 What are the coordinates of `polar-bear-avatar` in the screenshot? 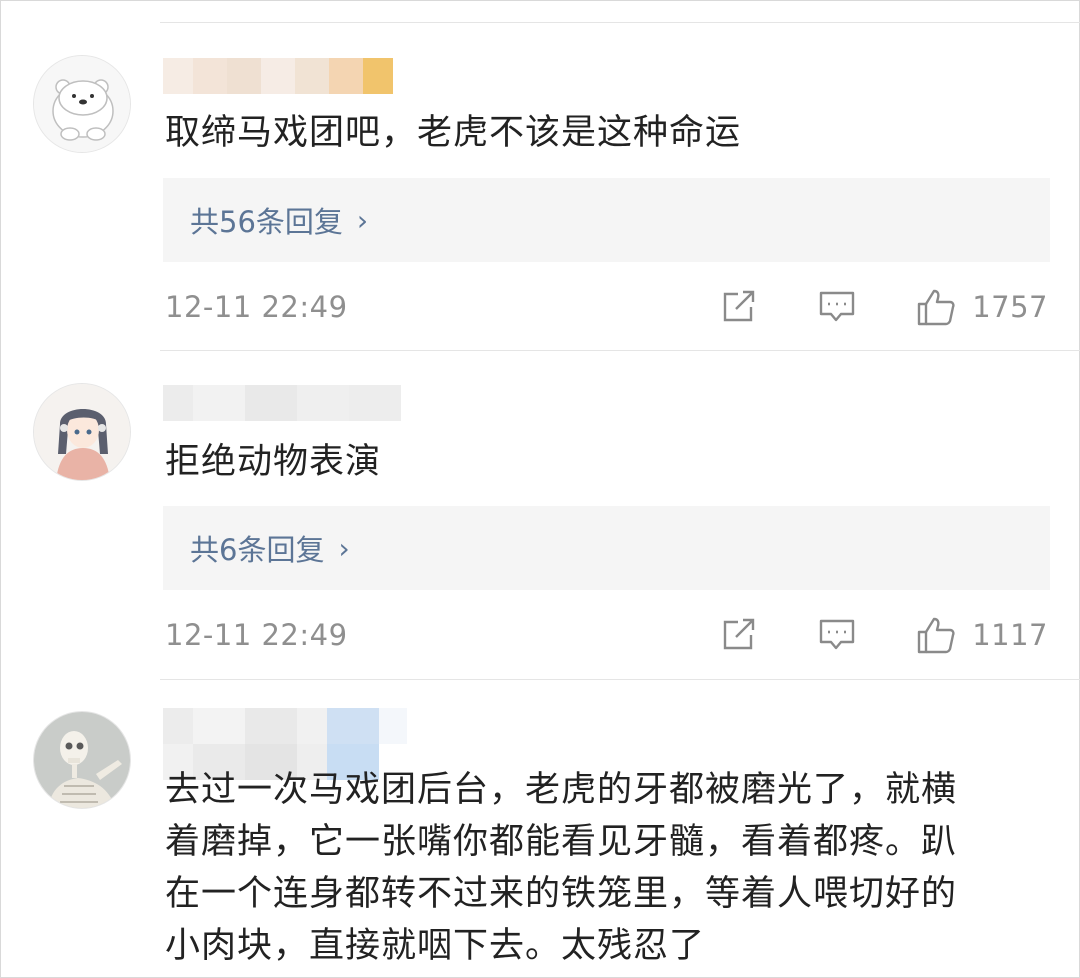 It's located at (82, 104).